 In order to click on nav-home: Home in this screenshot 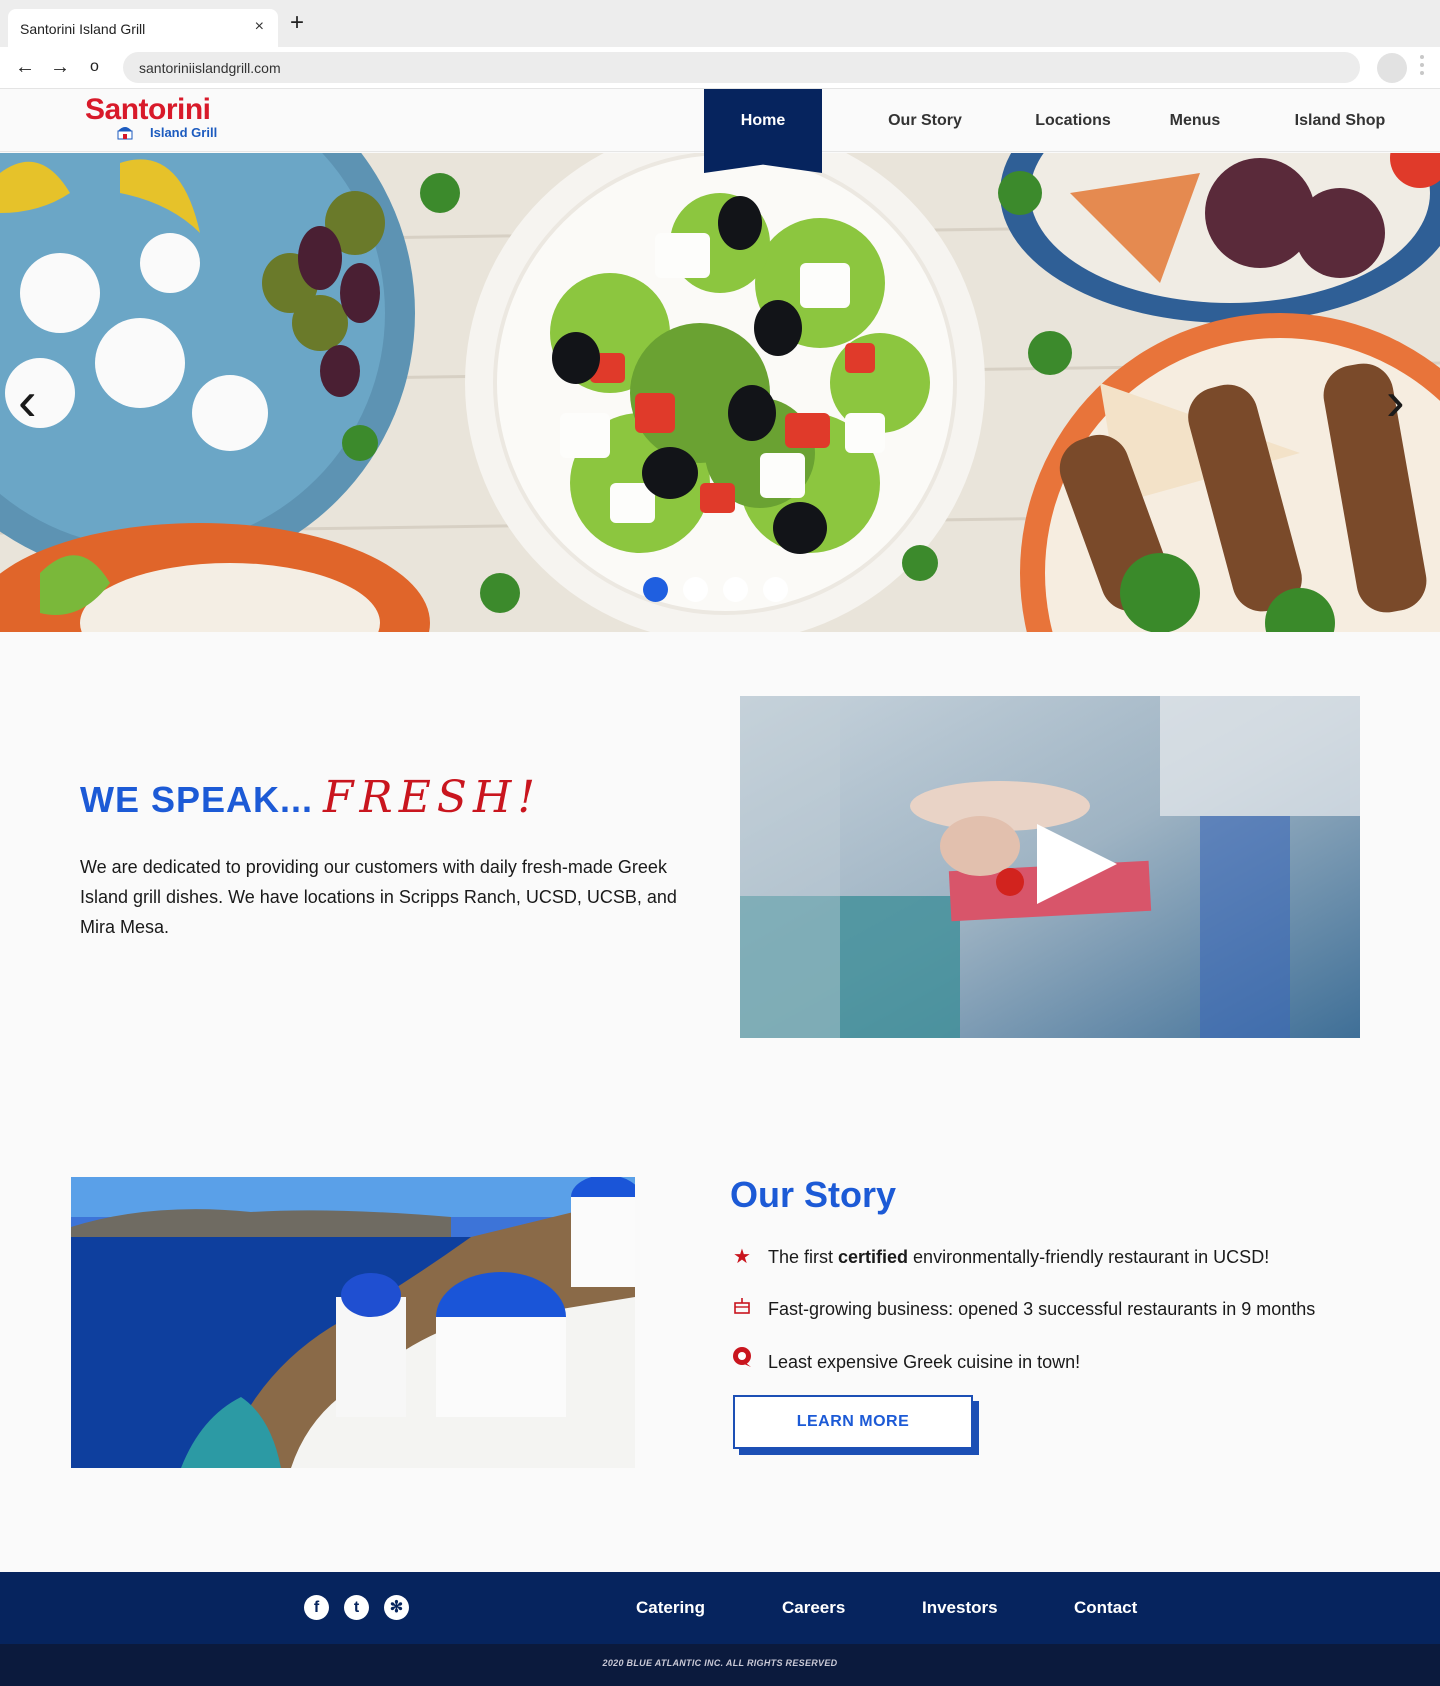, I will do `click(763, 131)`.